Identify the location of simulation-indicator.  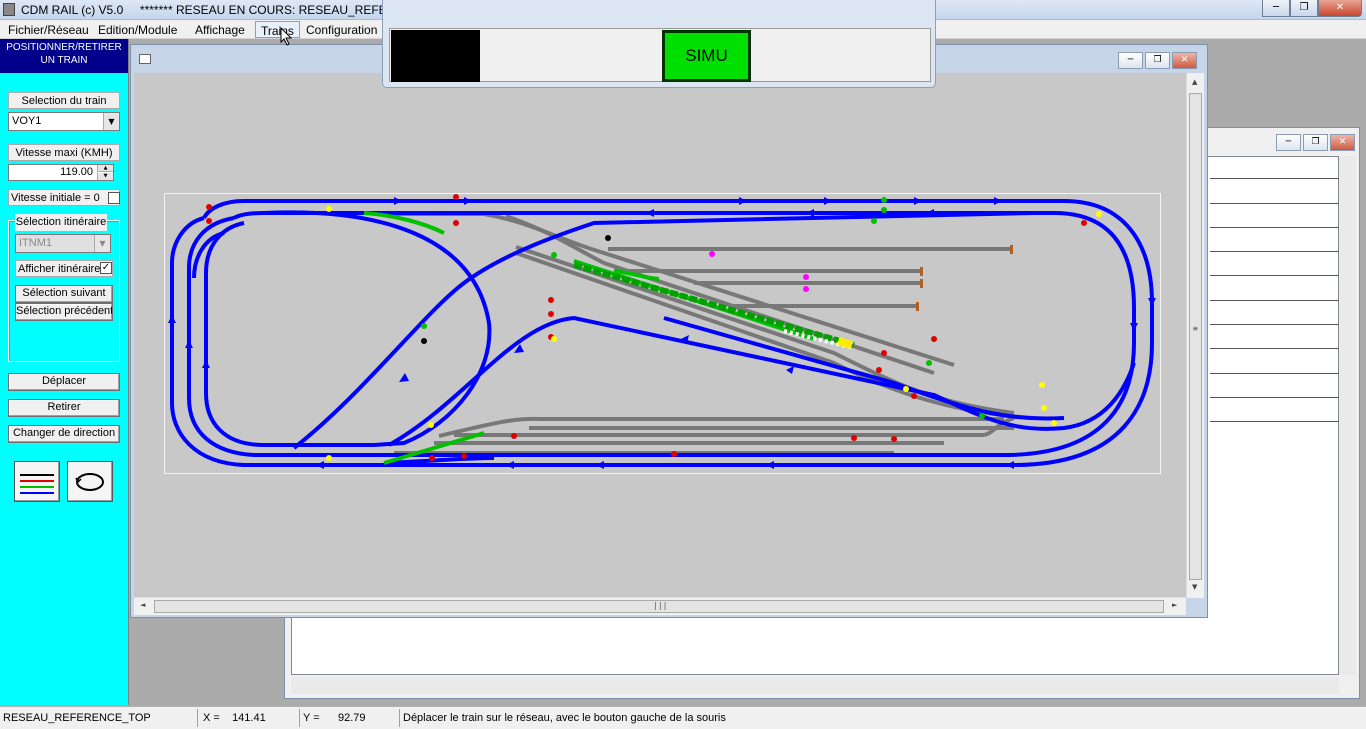
(435, 56).